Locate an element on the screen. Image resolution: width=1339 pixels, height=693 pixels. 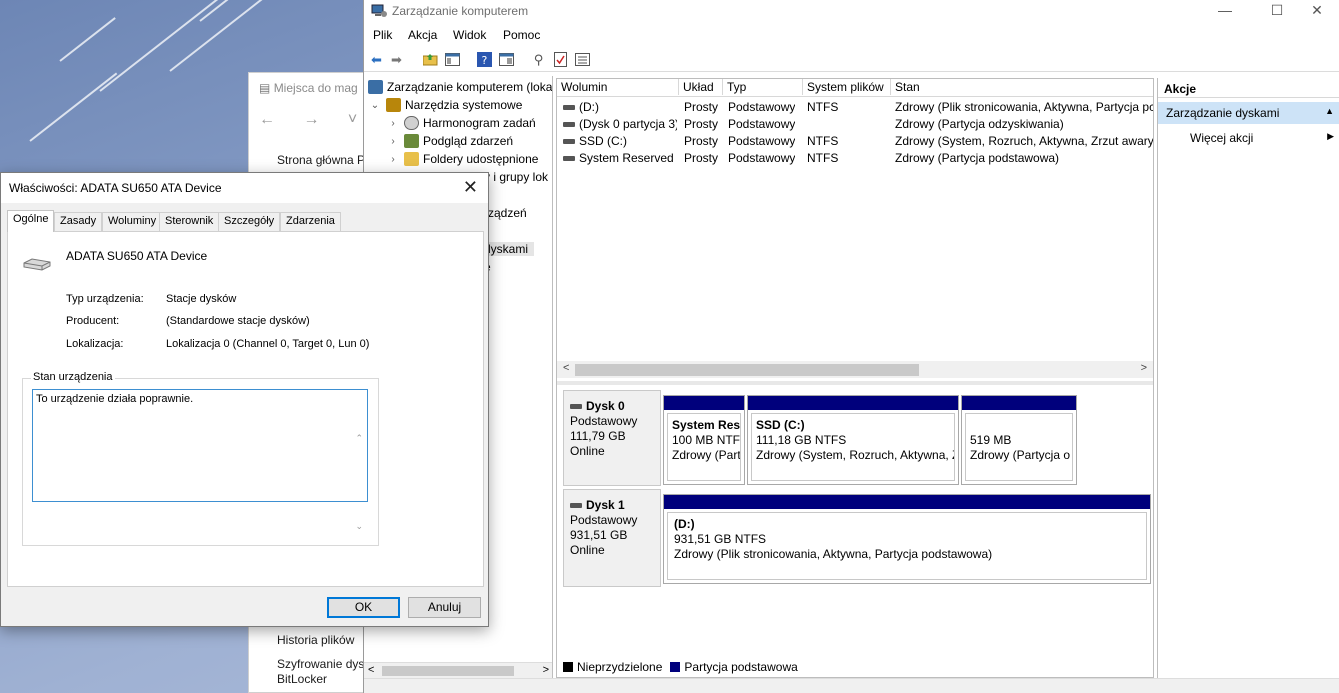
device-status-textbox: To urządzenie działa poprawnie. ⌃ ⌄ is located at coordinates (200, 460).